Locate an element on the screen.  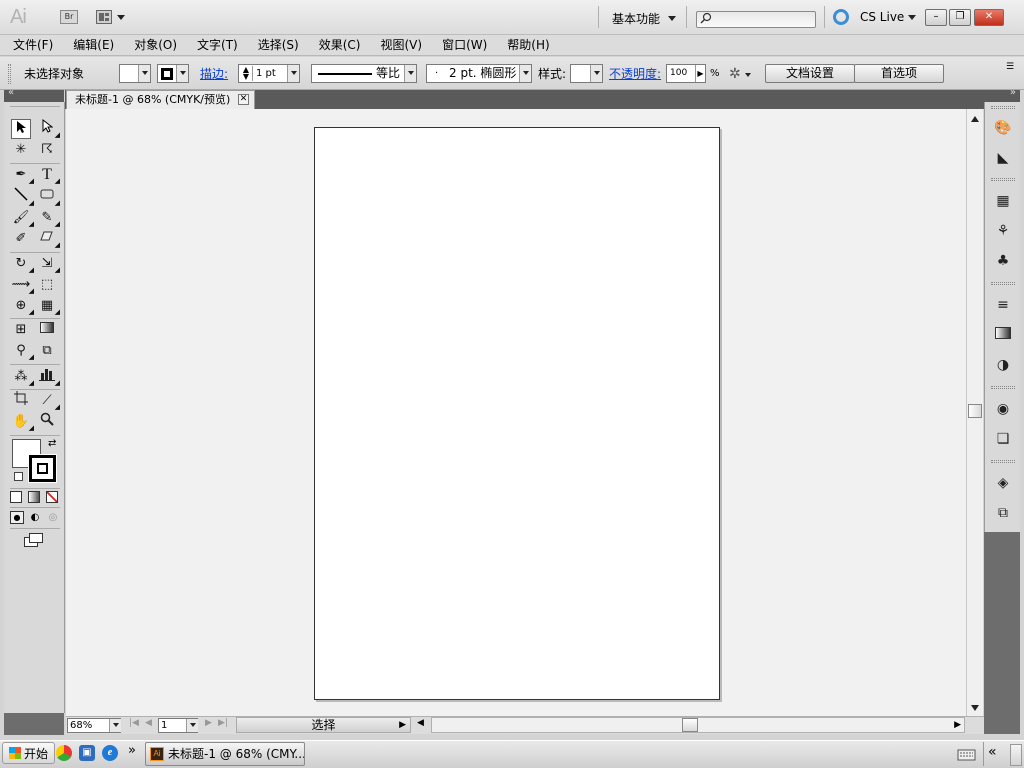
menu-window: 窗口(W) is located at coordinates (461, 45).